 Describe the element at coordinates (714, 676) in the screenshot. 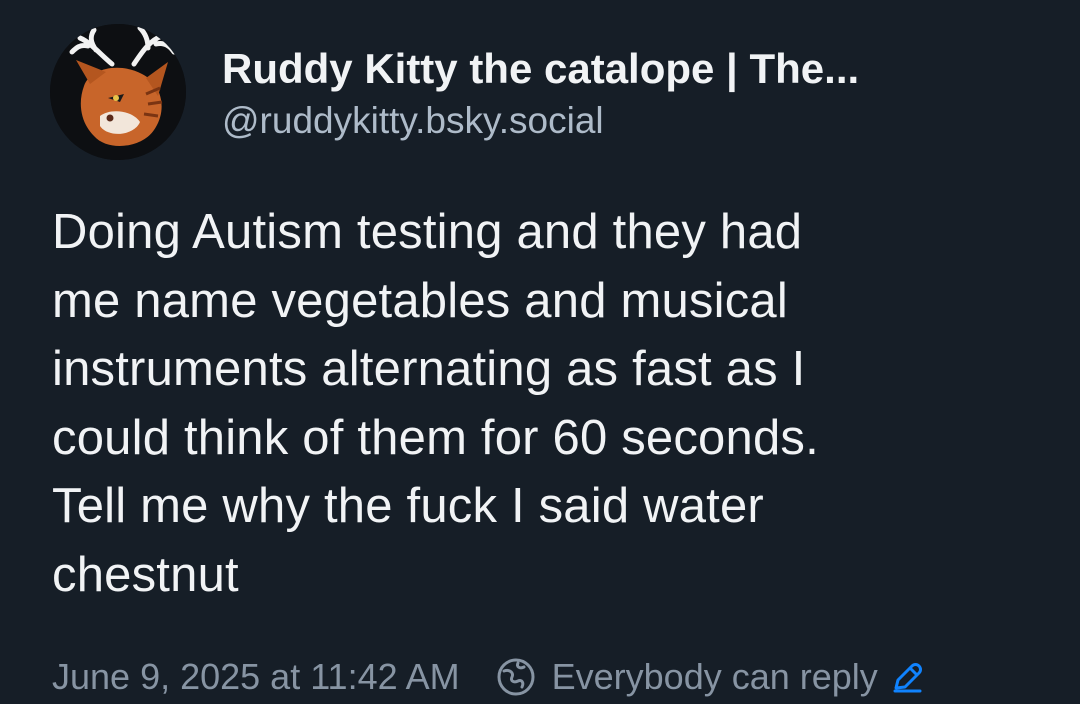

I see `reply-setting-label: Everybody can reply` at that location.